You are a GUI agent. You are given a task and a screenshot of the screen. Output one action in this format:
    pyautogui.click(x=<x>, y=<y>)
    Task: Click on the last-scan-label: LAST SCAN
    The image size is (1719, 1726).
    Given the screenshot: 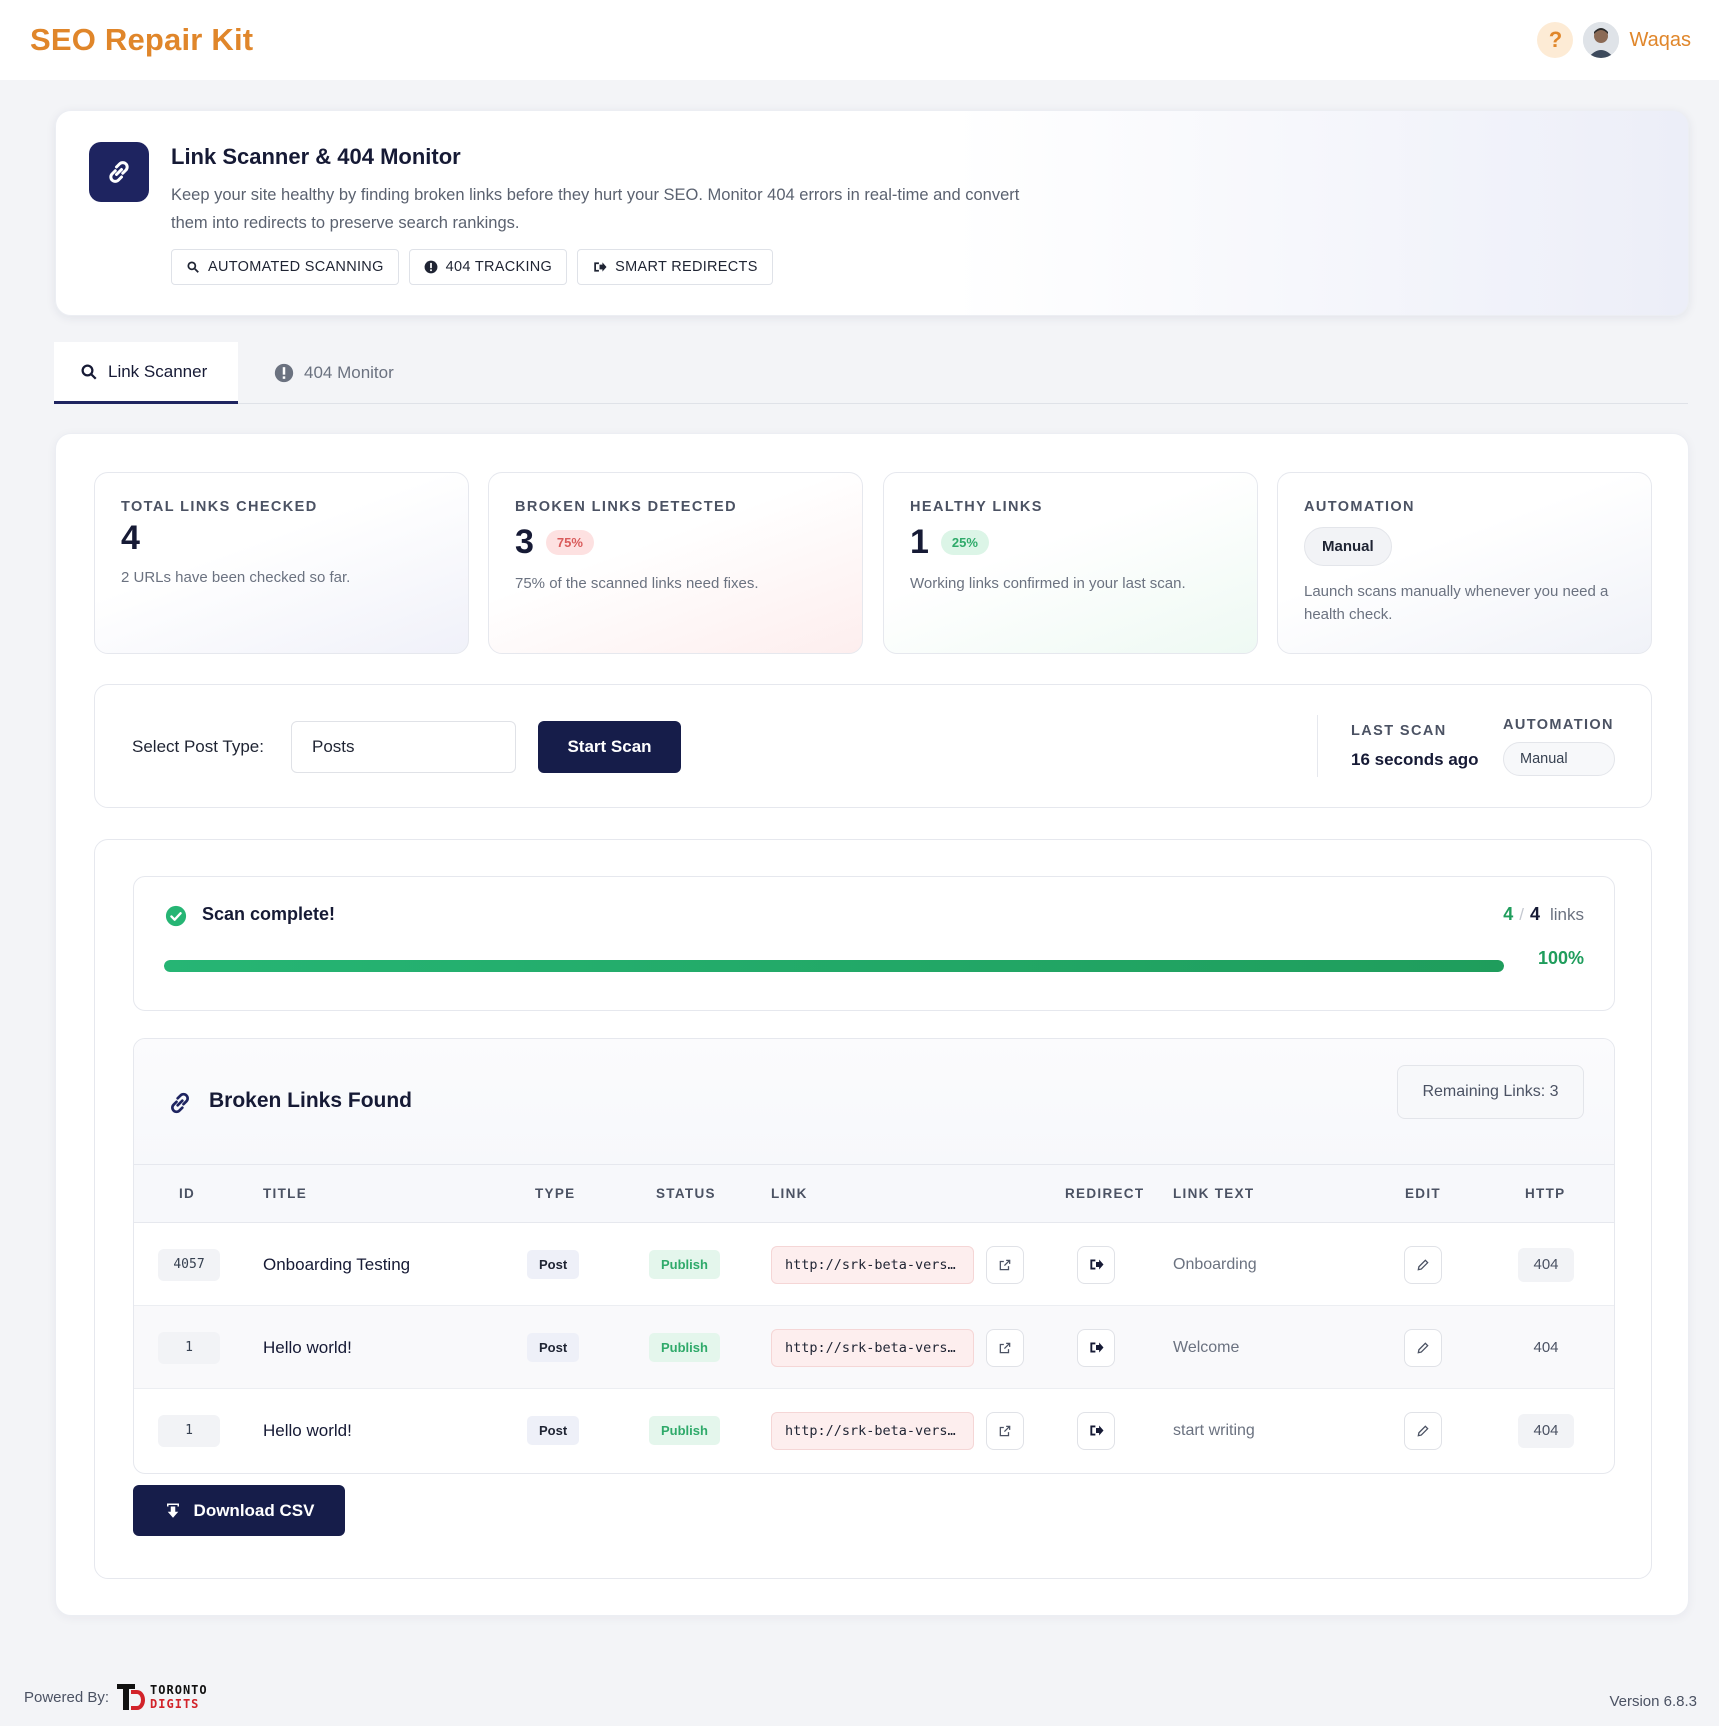 What is the action you would take?
    pyautogui.click(x=1399, y=731)
    